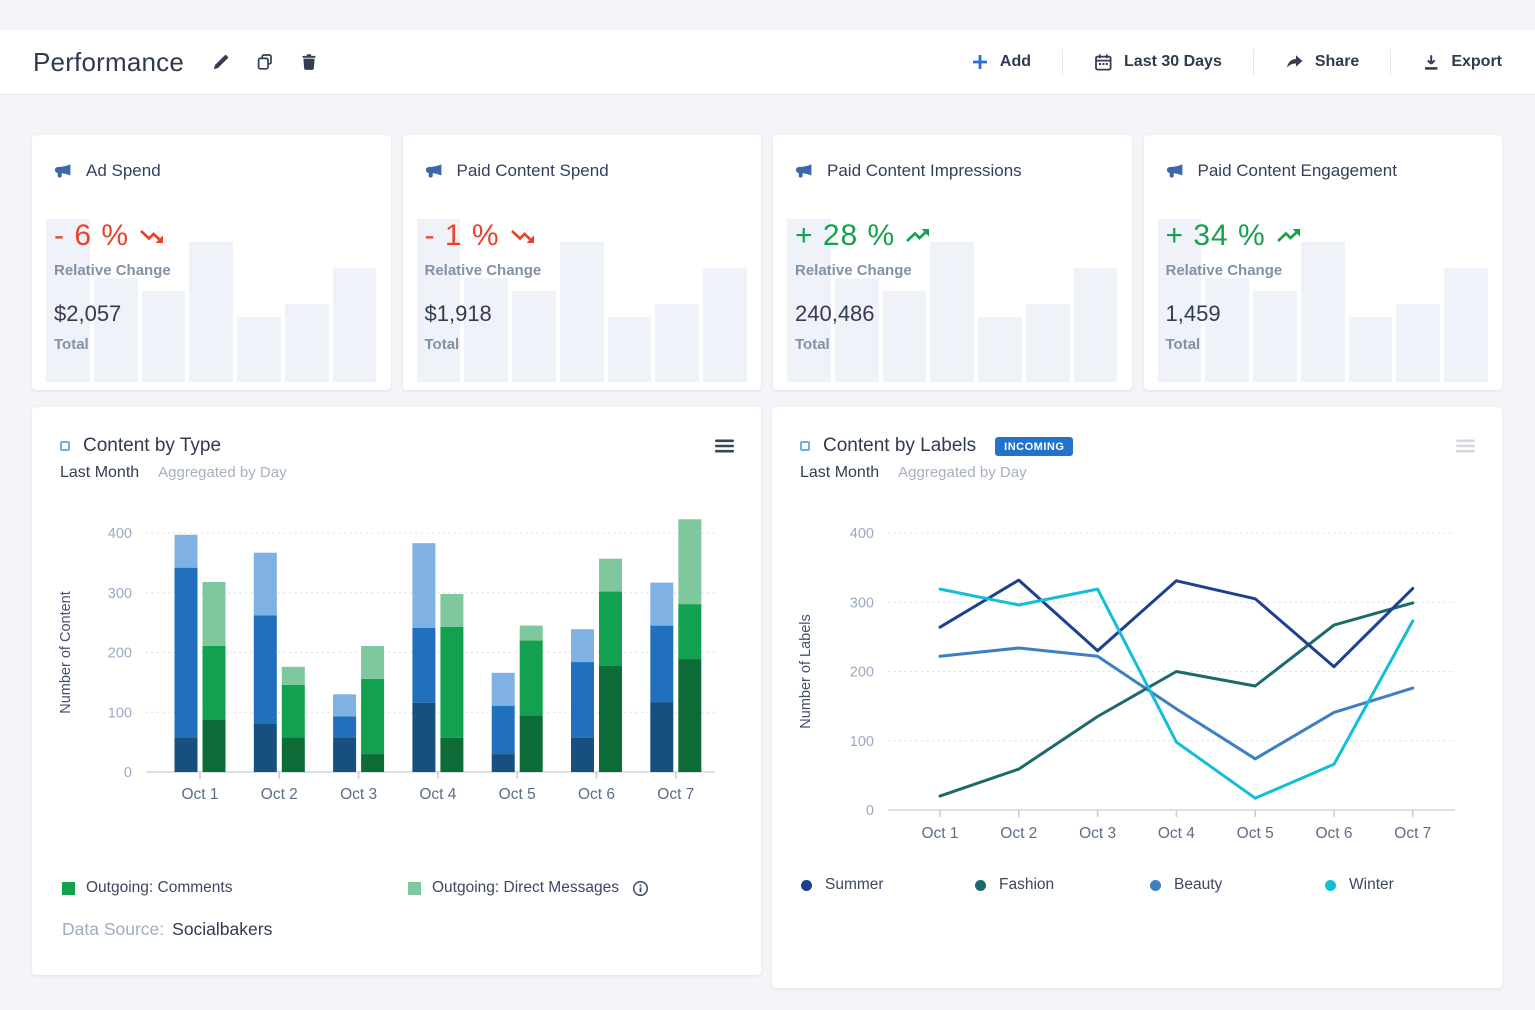 Image resolution: width=1535 pixels, height=1010 pixels. What do you see at coordinates (845, 235) in the screenshot?
I see `kpi-change-value: + 28 %` at bounding box center [845, 235].